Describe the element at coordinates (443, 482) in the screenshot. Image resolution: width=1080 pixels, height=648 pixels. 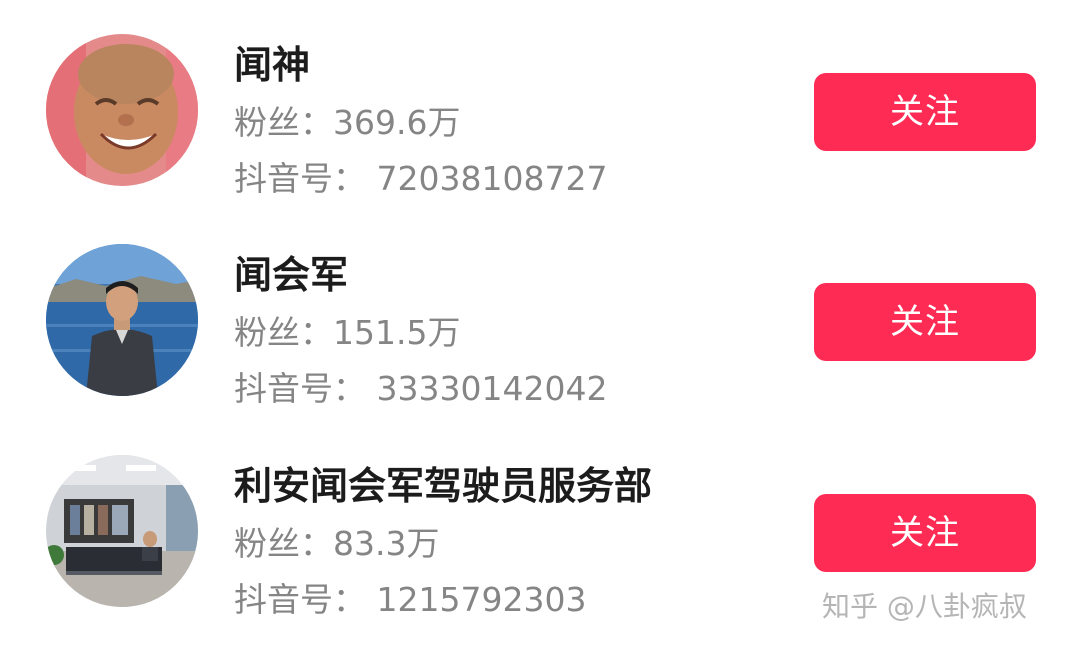
I see `account-name: 利安闻会军驾驶员服务部` at that location.